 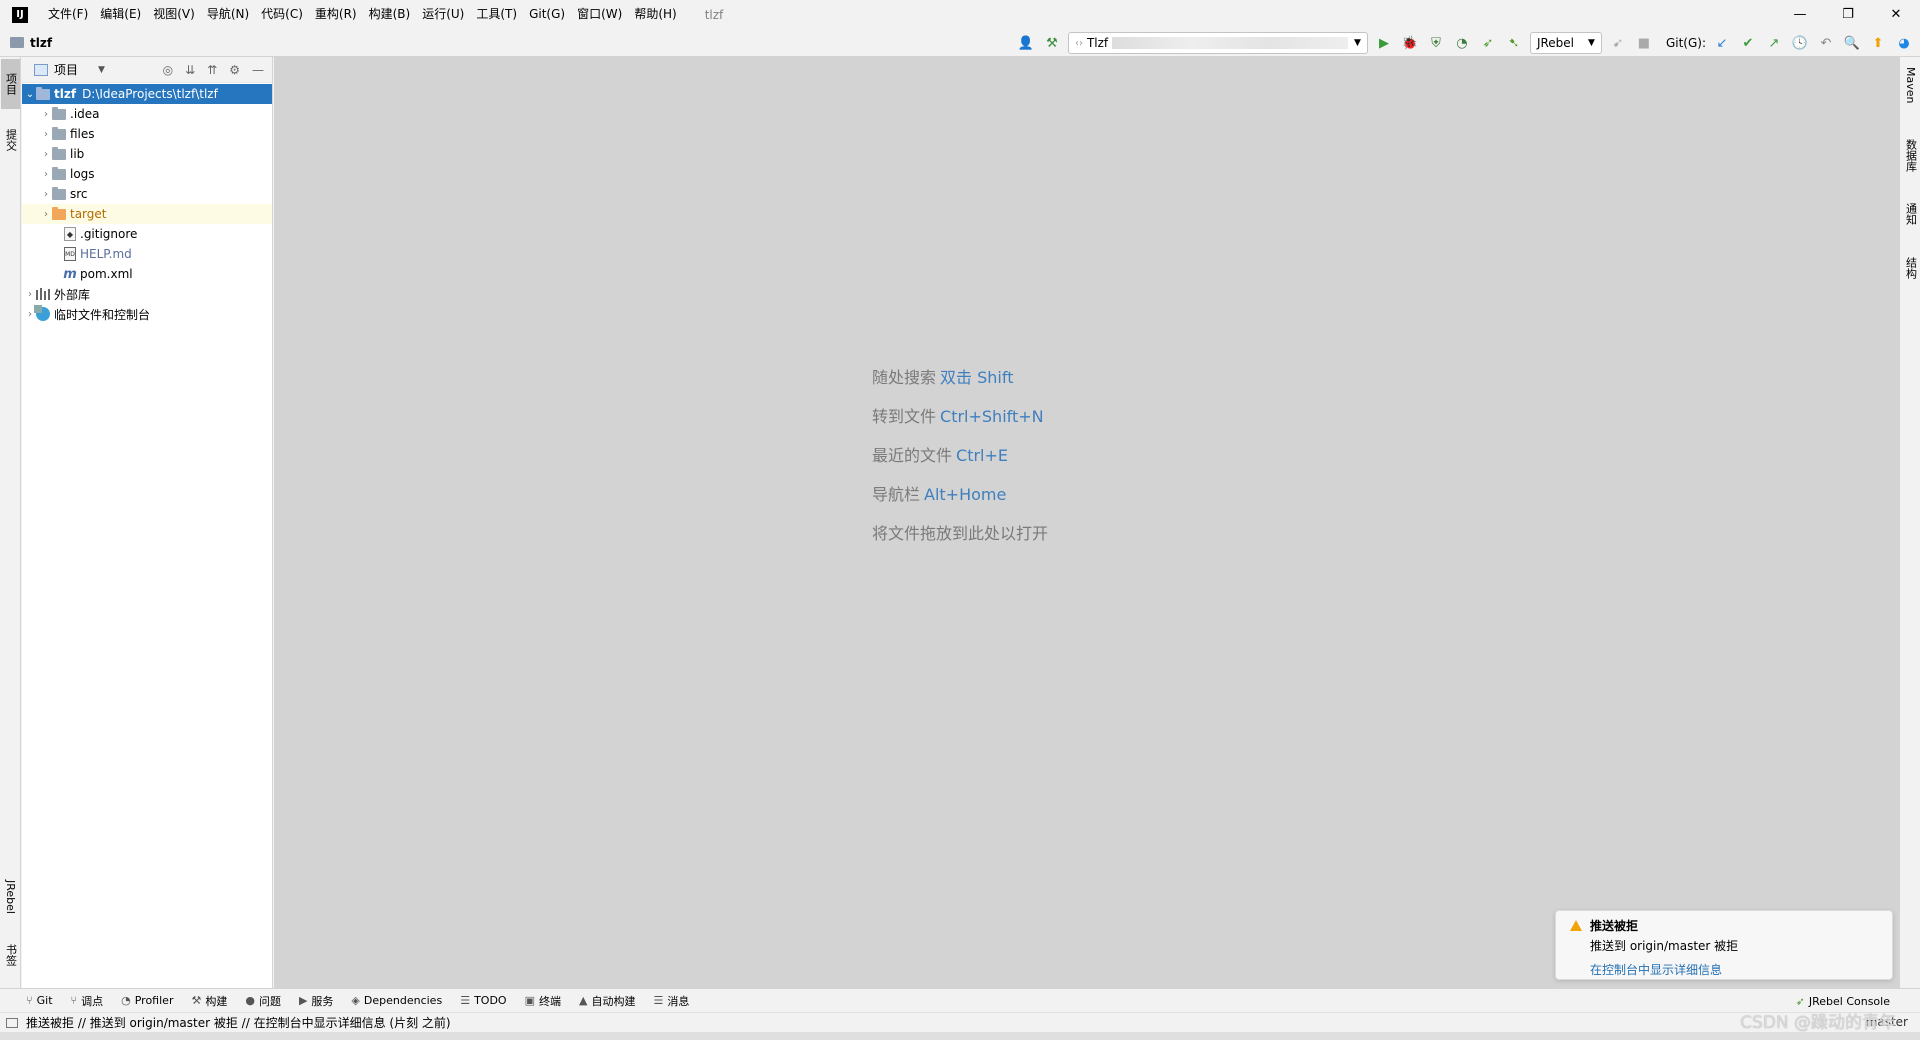 What do you see at coordinates (1909, 522) in the screenshot?
I see `right-tool-stripe: Maven 数据库 通知 结构` at bounding box center [1909, 522].